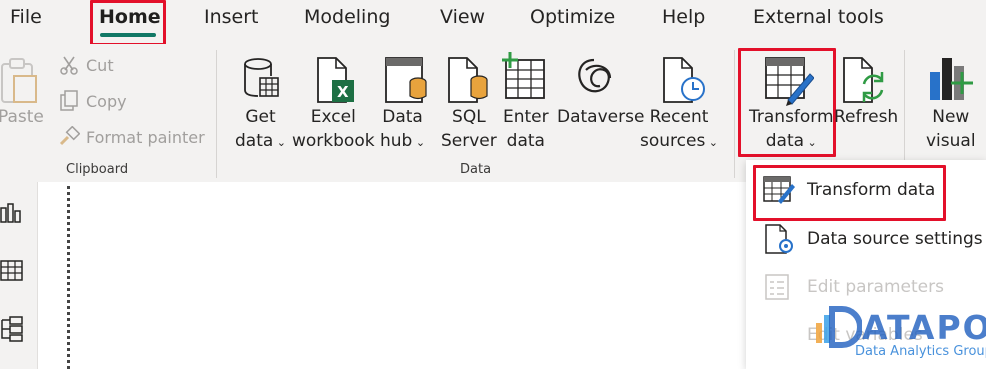 Image resolution: width=986 pixels, height=369 pixels. What do you see at coordinates (777, 287) in the screenshot?
I see `edit-parameters-icon` at bounding box center [777, 287].